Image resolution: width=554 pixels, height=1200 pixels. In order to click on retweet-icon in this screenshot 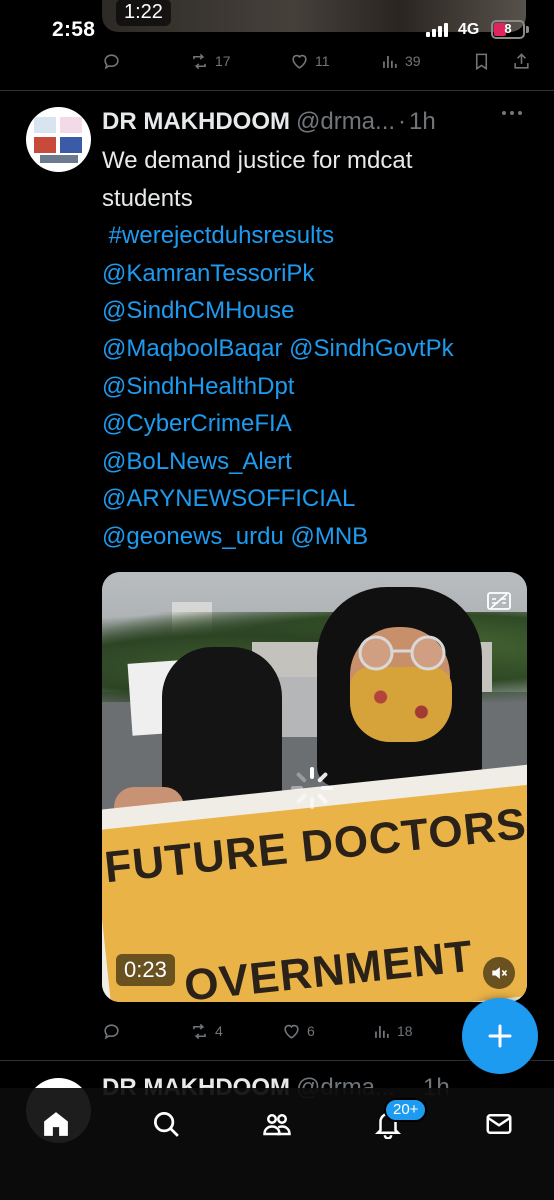, I will do `click(199, 1031)`.